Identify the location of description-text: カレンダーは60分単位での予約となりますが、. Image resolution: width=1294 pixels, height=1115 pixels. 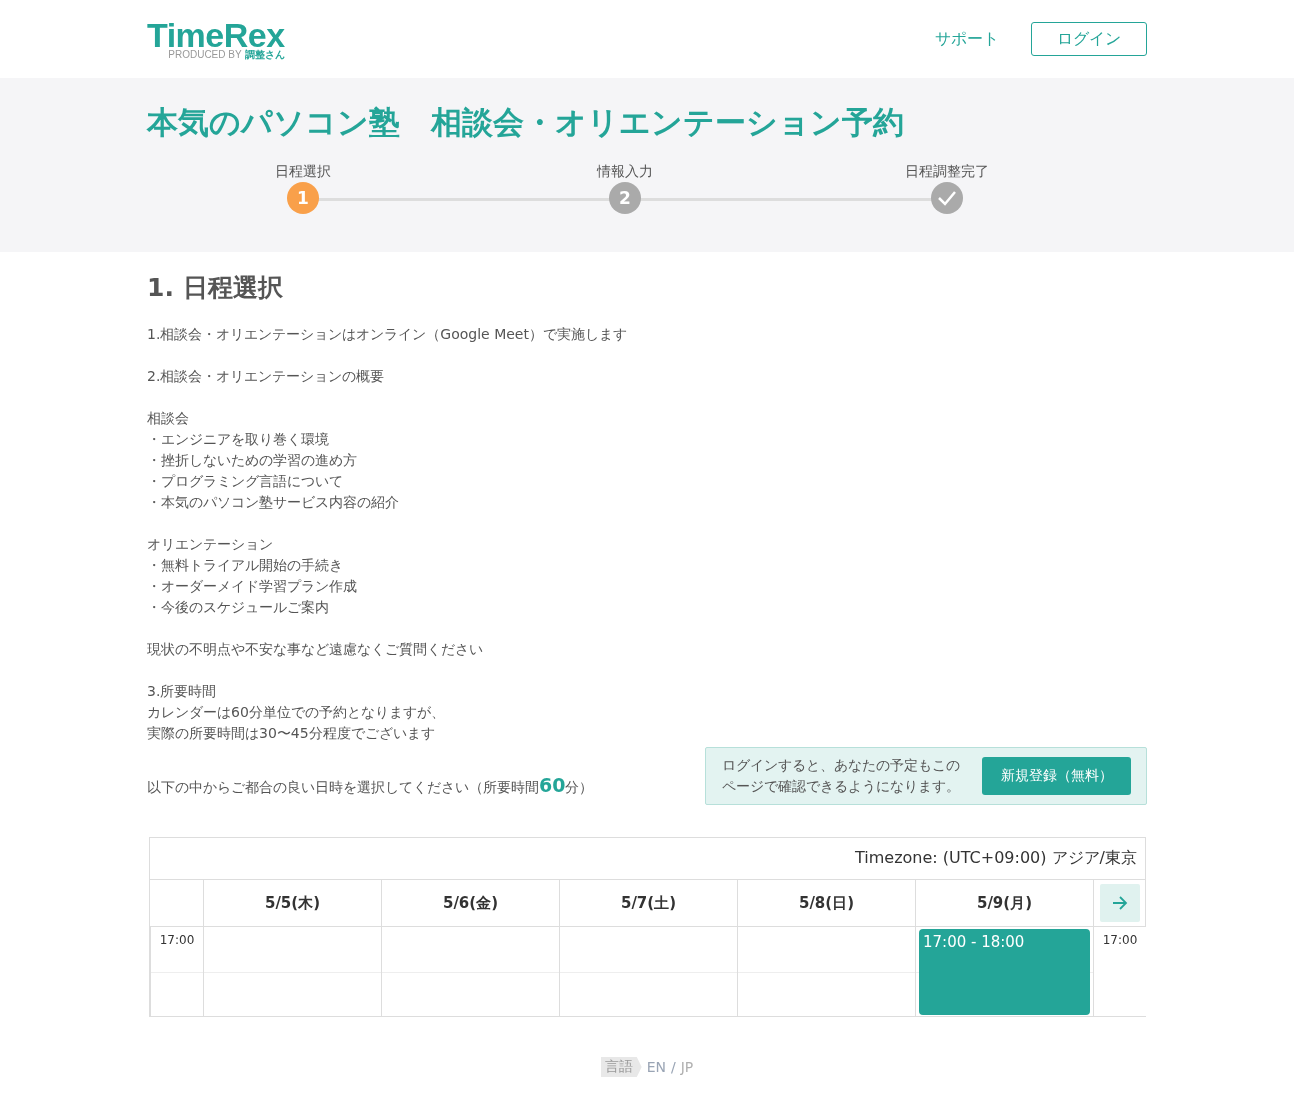
(296, 712).